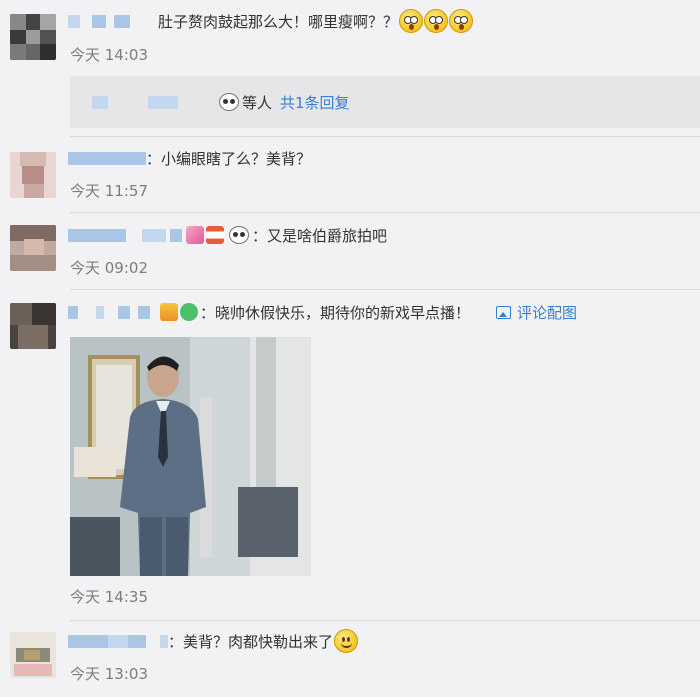 The height and width of the screenshot is (697, 700). I want to click on comment-line: ： 晓帅休假快乐，期待你的新戏早点播！ 评论配图, so click(322, 312).